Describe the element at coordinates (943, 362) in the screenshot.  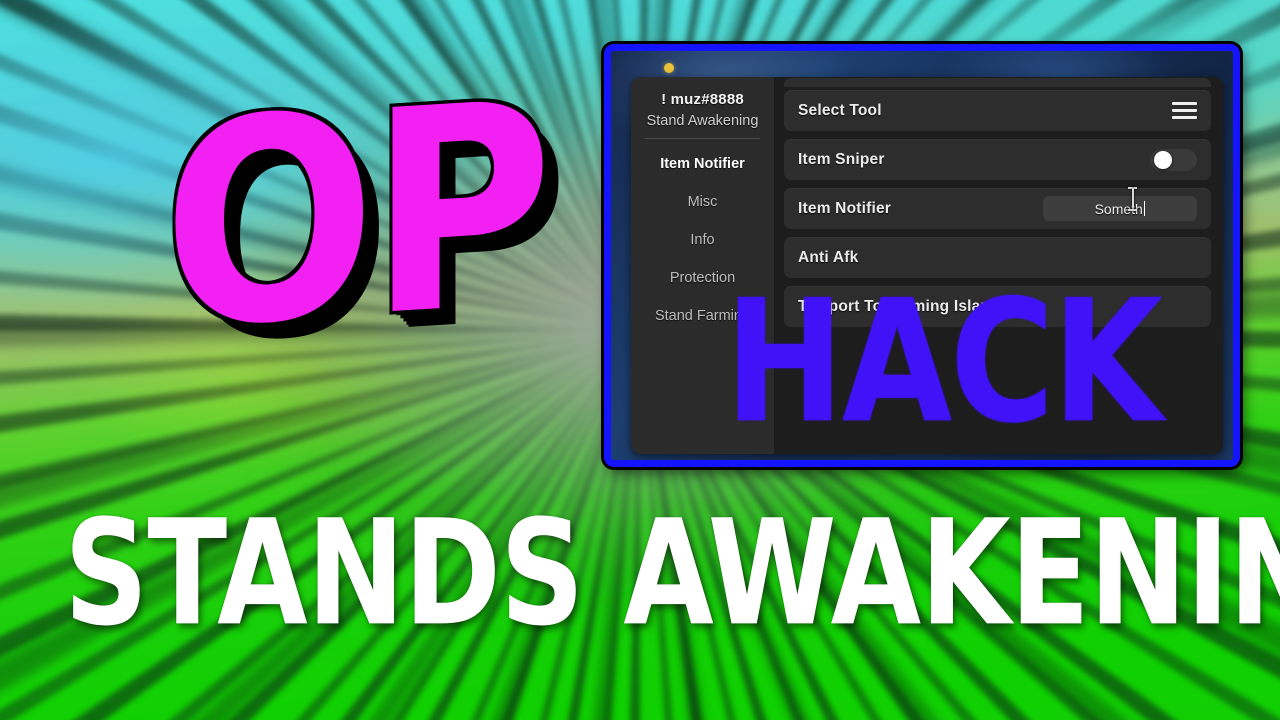
I see `headline-hack: HACK` at that location.